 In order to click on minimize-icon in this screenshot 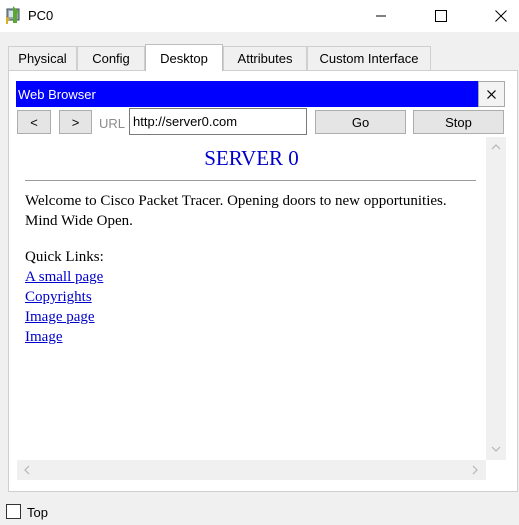, I will do `click(381, 16)`.